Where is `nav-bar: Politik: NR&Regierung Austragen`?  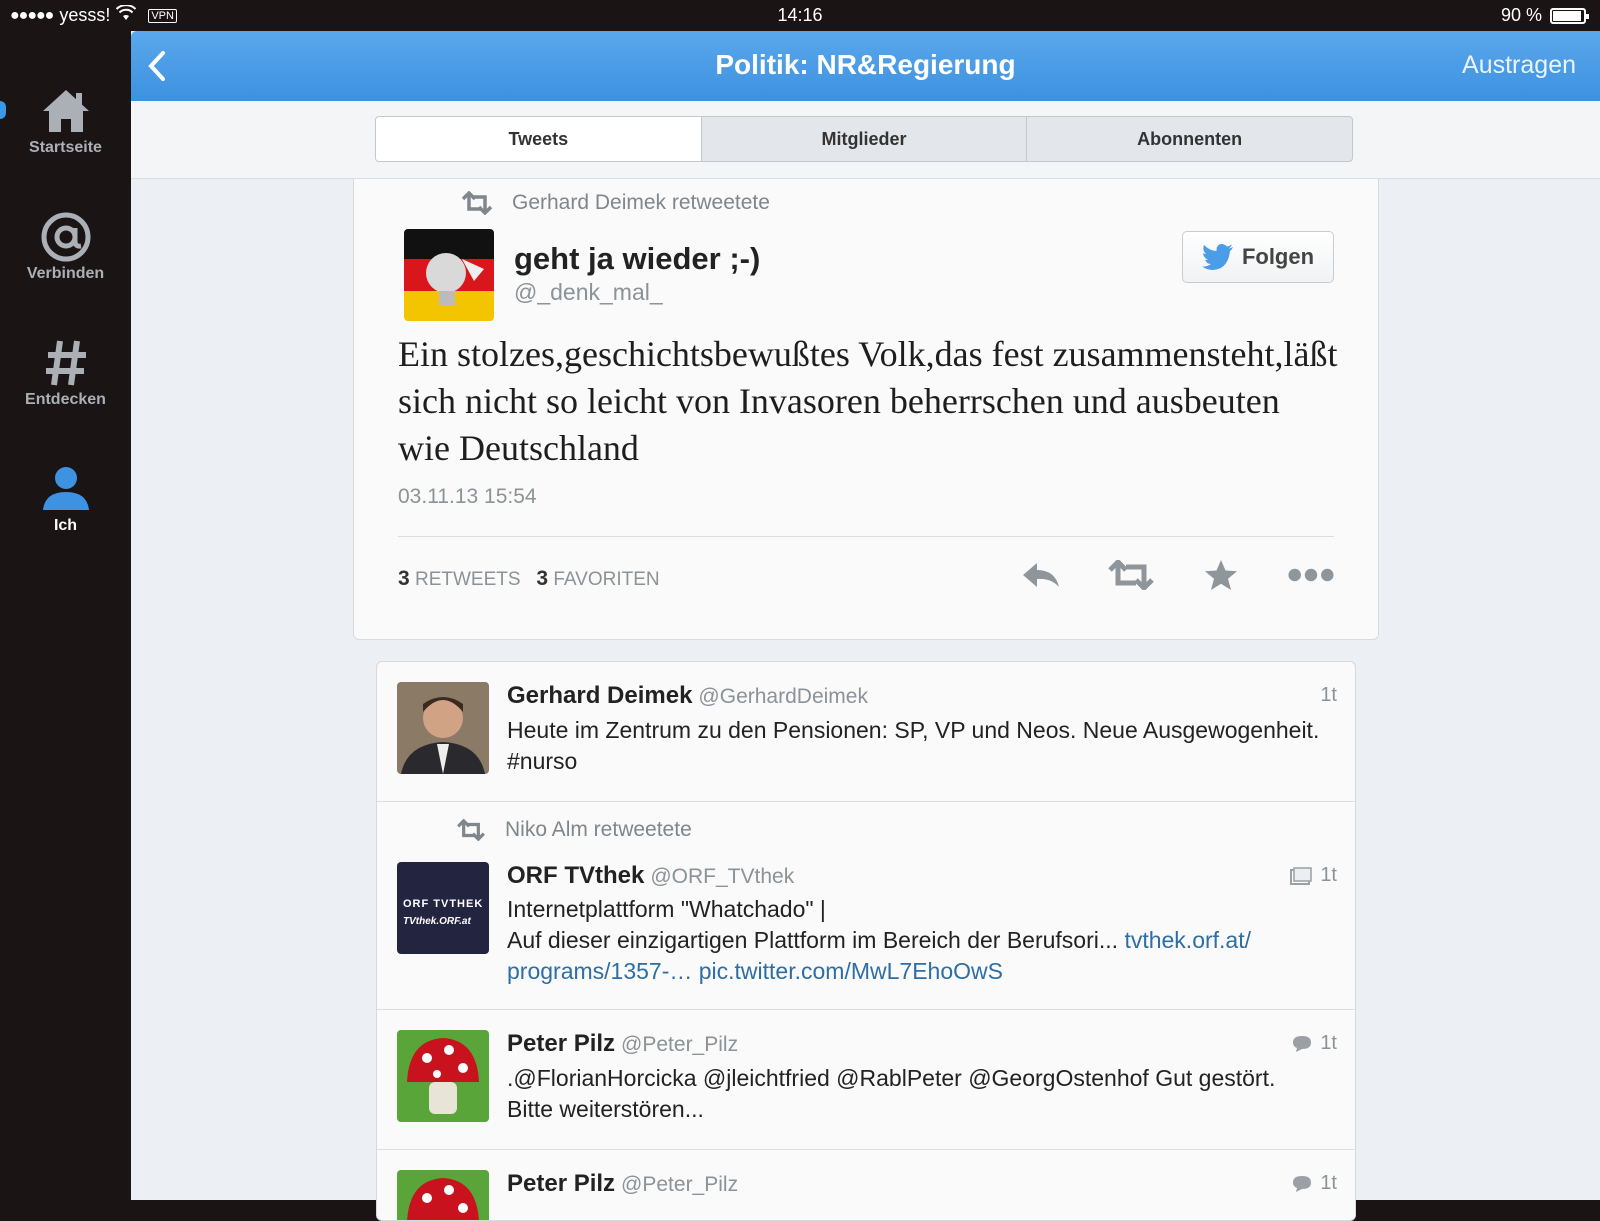 nav-bar: Politik: NR&Regierung Austragen is located at coordinates (865, 66).